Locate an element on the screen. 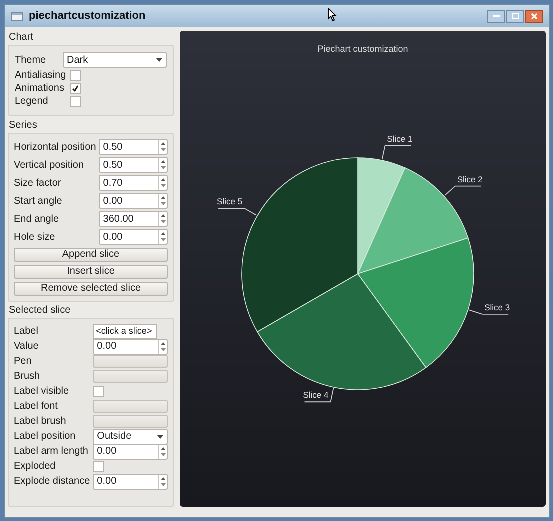 The image size is (553, 521). group-title: Chart is located at coordinates (21, 38).